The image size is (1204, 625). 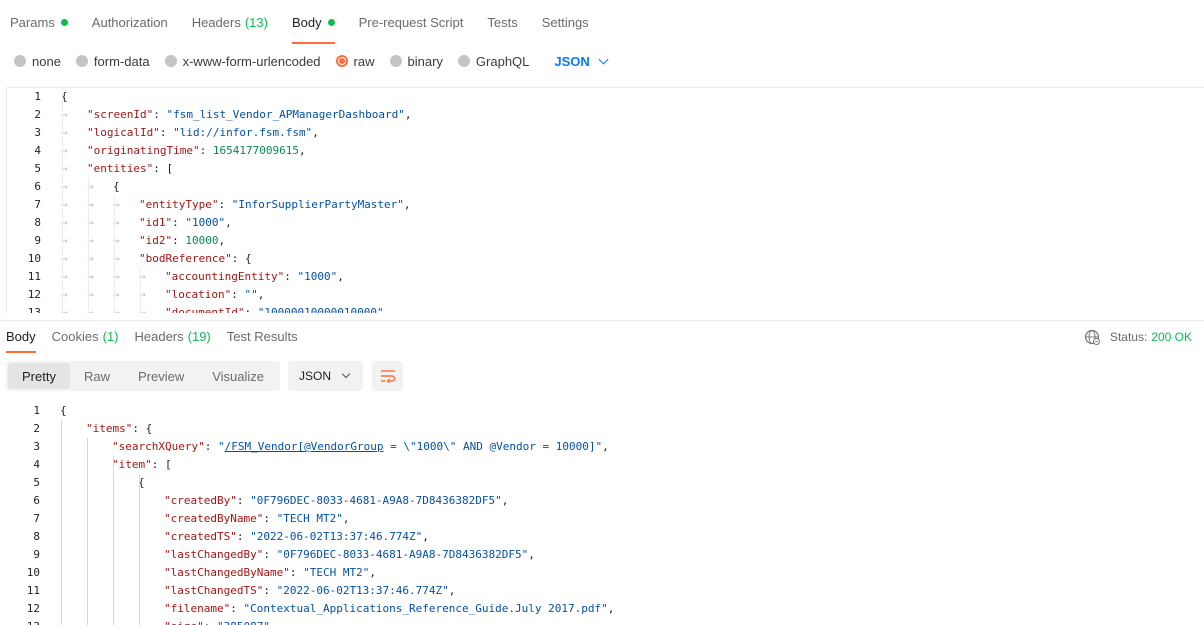 What do you see at coordinates (285, 114) in the screenshot?
I see `code-token: "fsm_list_Vendor_APManagerDashboard"` at bounding box center [285, 114].